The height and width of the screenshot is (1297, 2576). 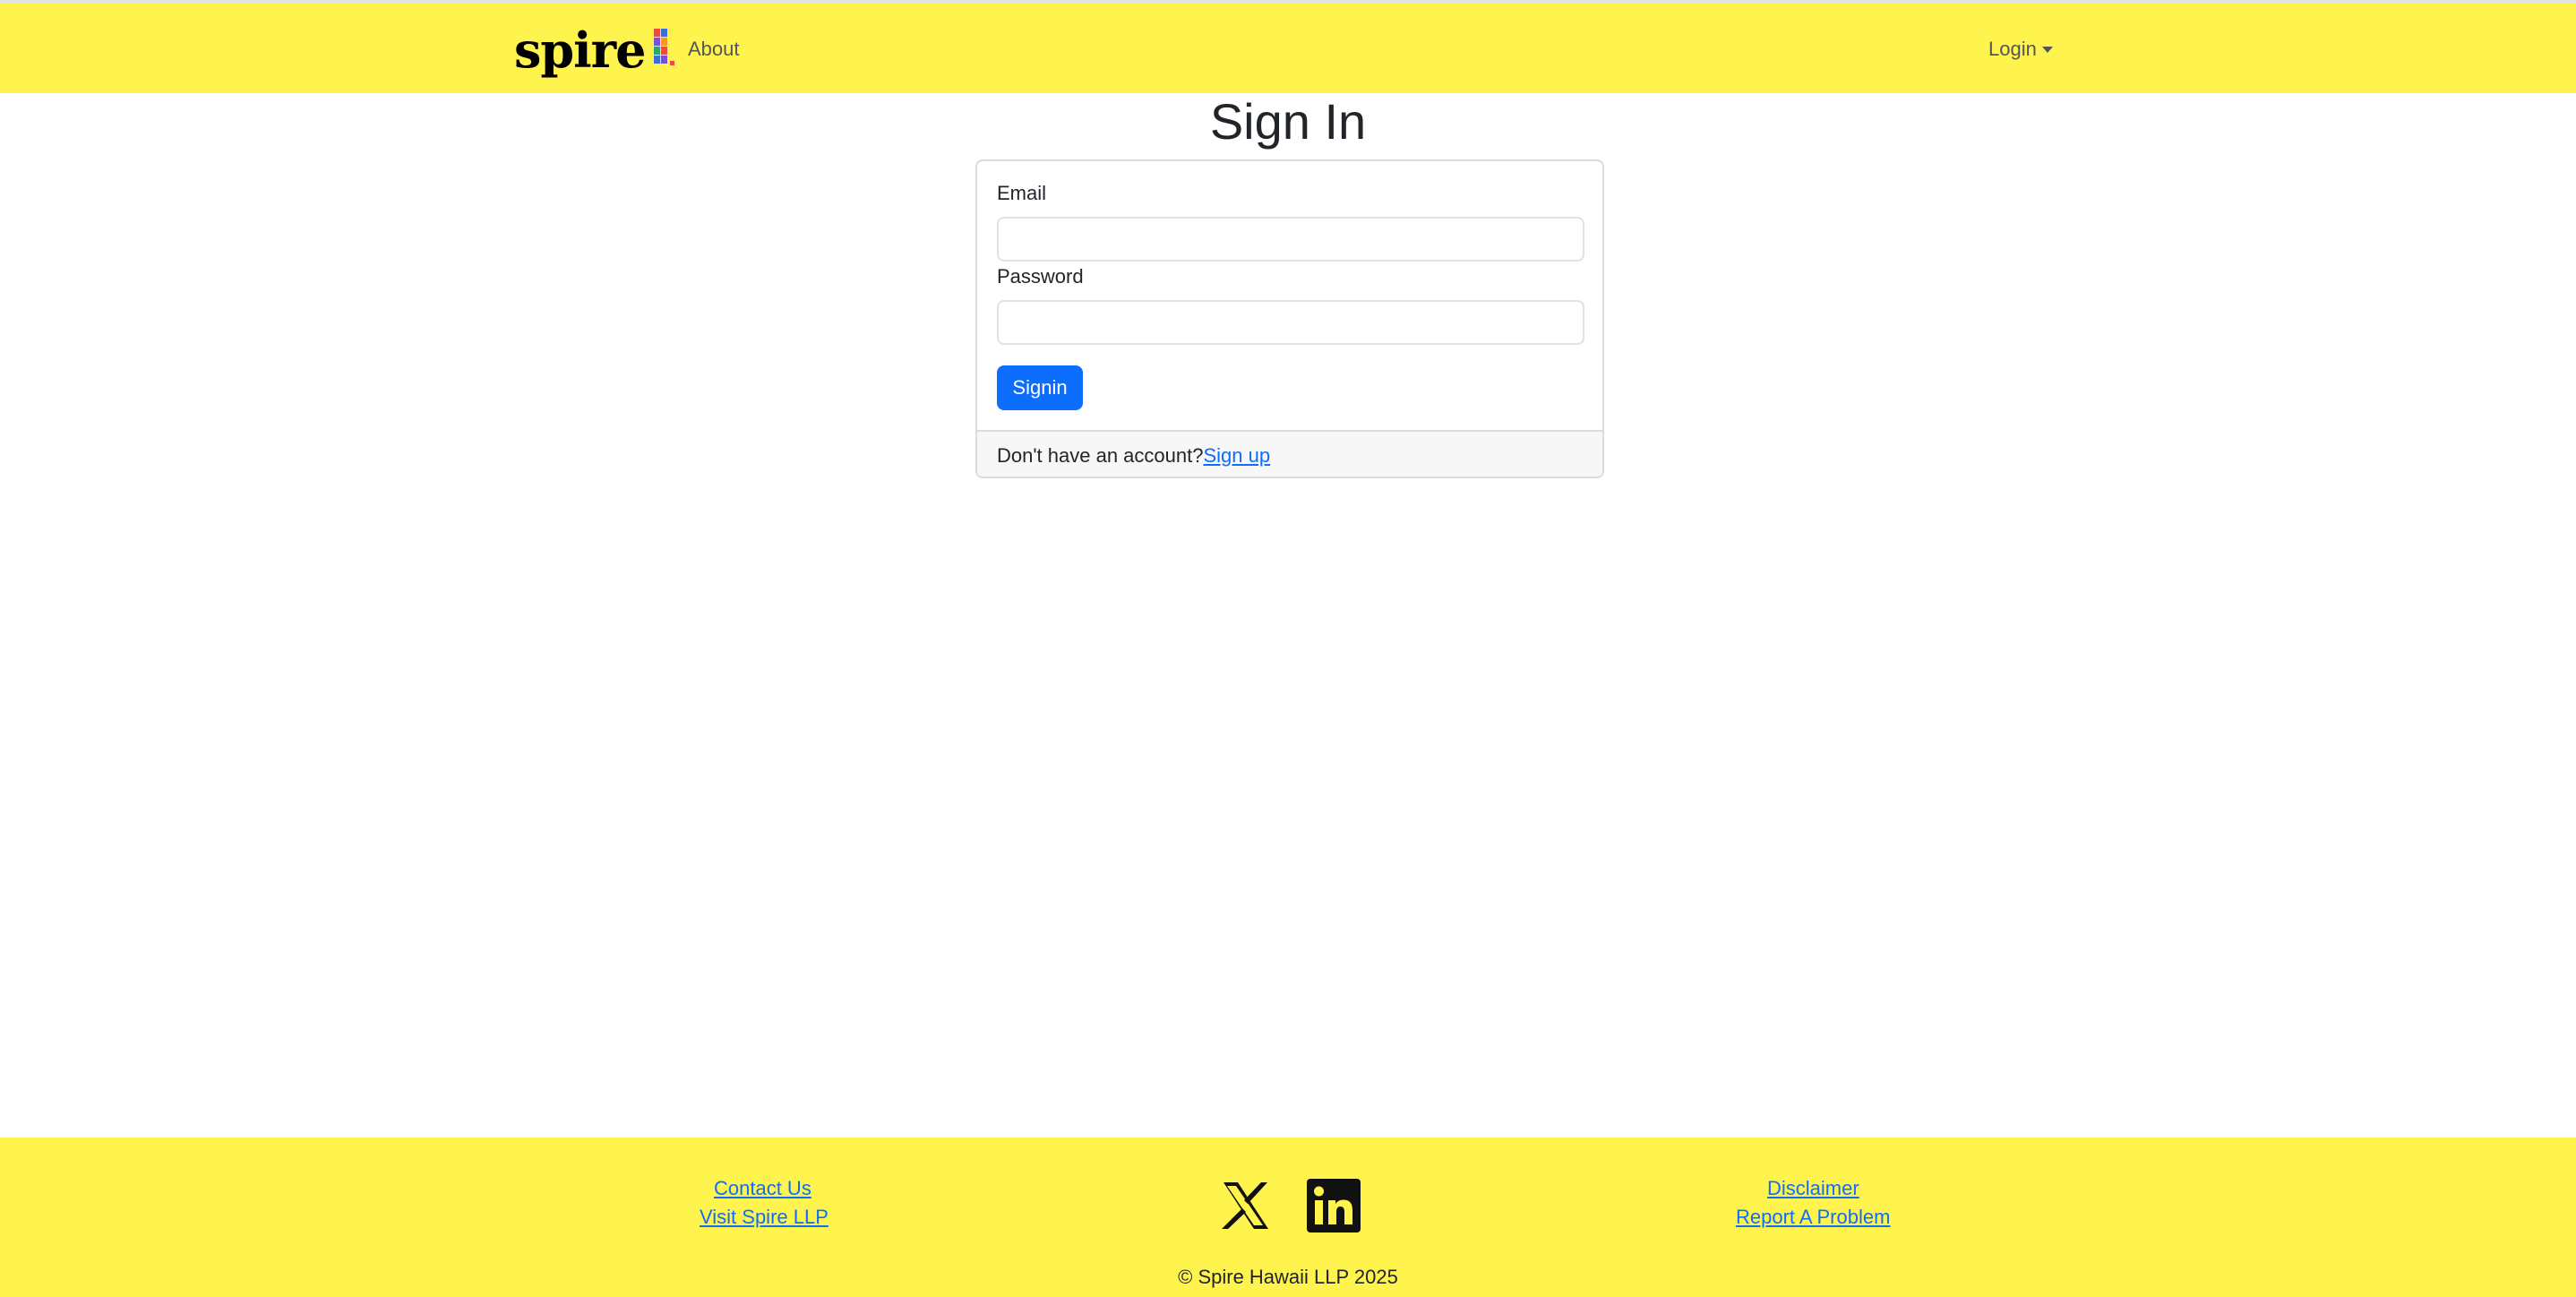 I want to click on signup-link: Sign up, so click(x=1236, y=456).